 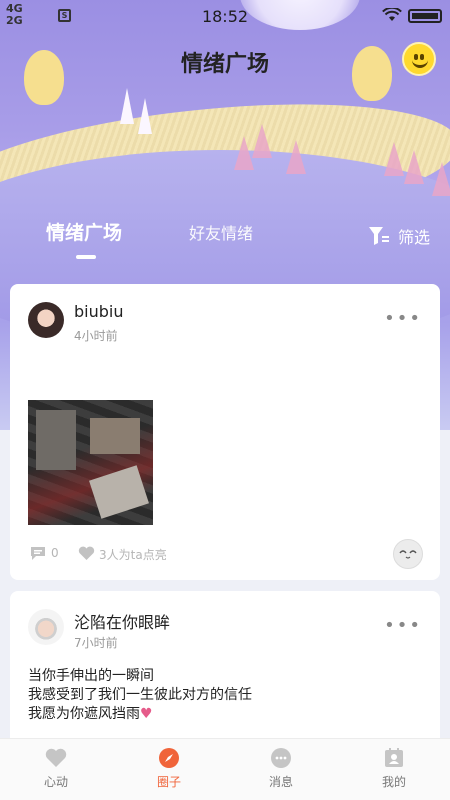 What do you see at coordinates (146, 714) in the screenshot?
I see `heart-emoji-icon: ♥` at bounding box center [146, 714].